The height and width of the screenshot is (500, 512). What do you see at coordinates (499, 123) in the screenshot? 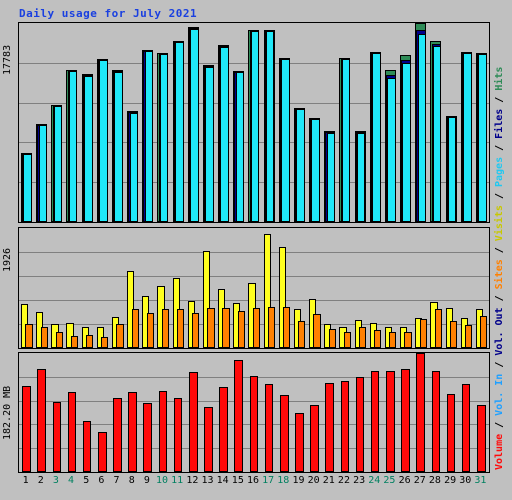
I see `legend-item-files: Files` at bounding box center [499, 123].